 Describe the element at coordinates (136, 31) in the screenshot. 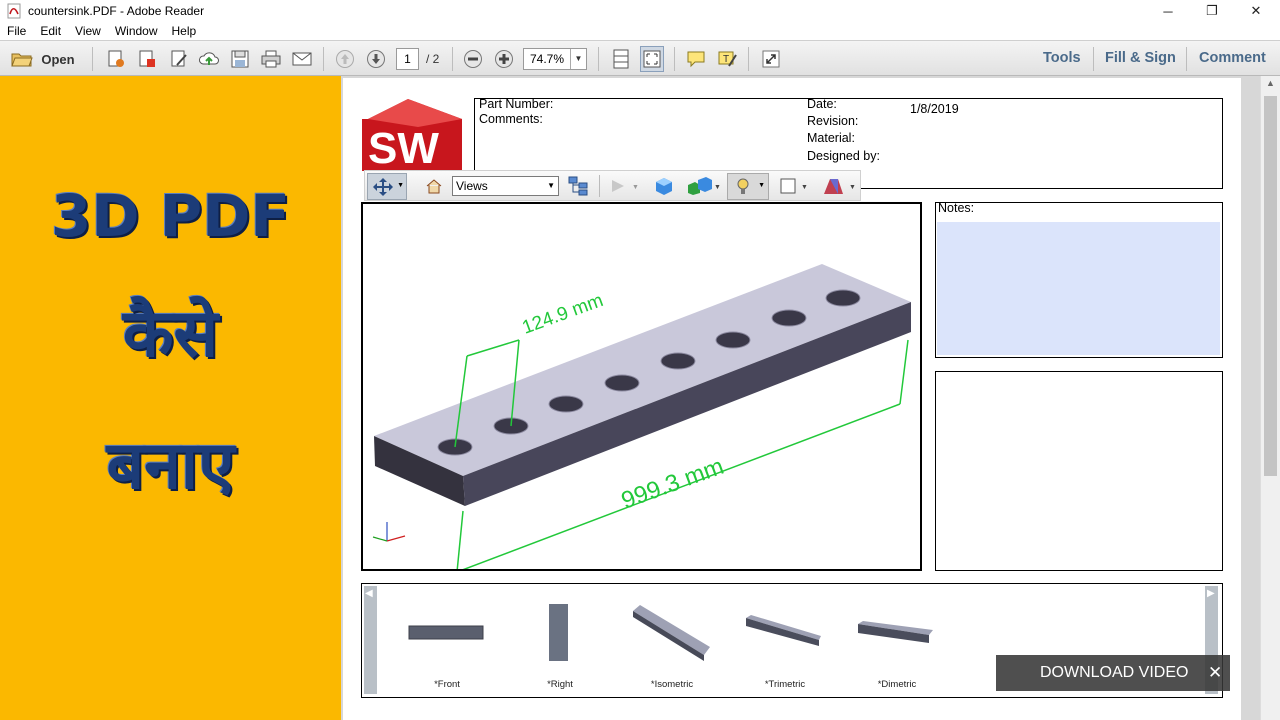

I see `menu-window: Window` at that location.